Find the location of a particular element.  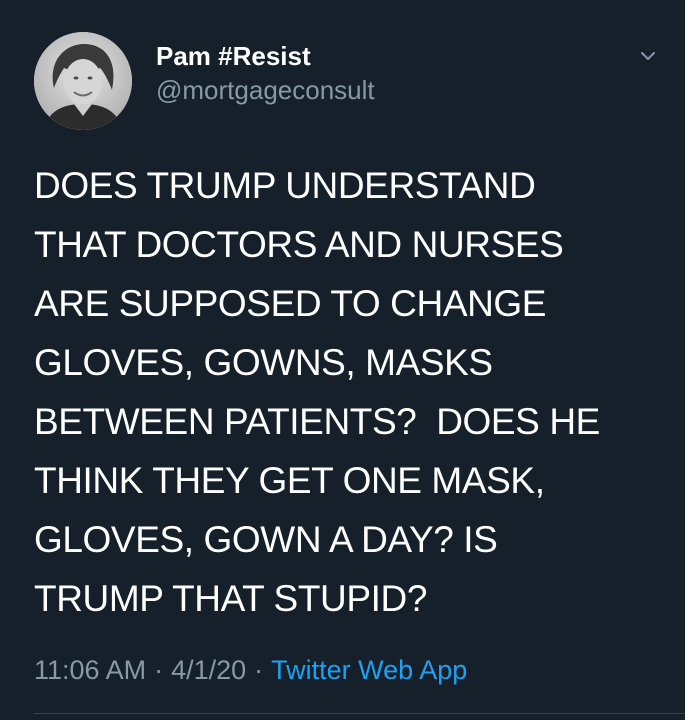

tweet-text-line: GLOVES, GOWN A DAY? IS is located at coordinates (266, 539).